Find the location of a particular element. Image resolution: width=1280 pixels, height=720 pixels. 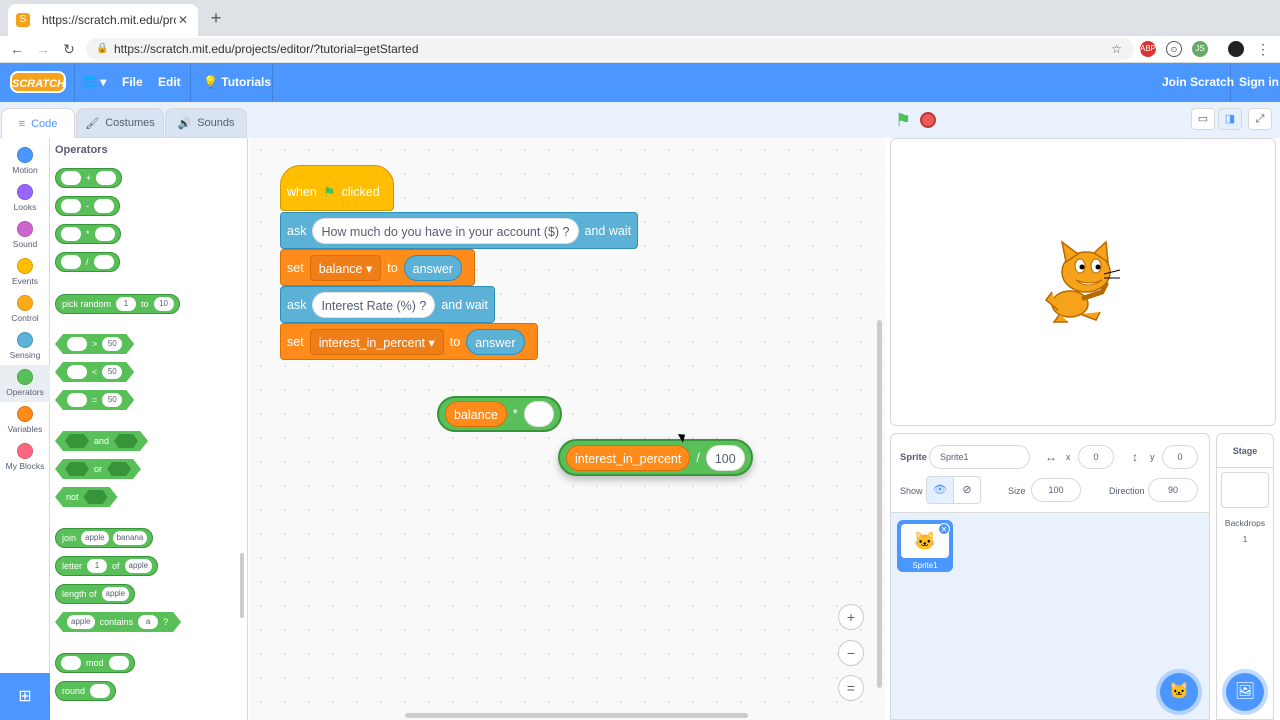

category-control: Control is located at coordinates (25, 309).